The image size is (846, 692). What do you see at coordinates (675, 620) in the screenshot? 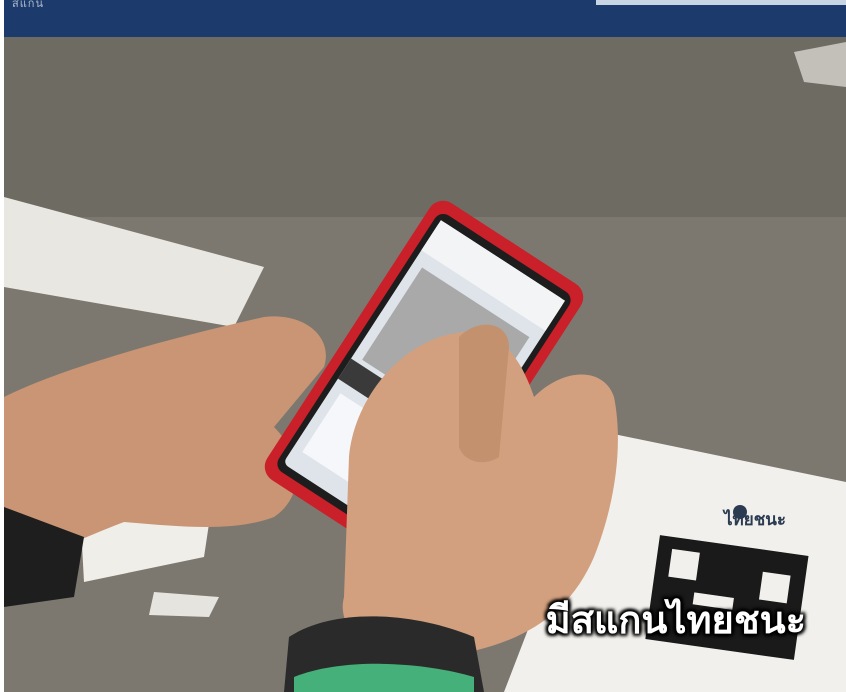
I see `video-caption: มีสแกนไทยชนะ` at bounding box center [675, 620].